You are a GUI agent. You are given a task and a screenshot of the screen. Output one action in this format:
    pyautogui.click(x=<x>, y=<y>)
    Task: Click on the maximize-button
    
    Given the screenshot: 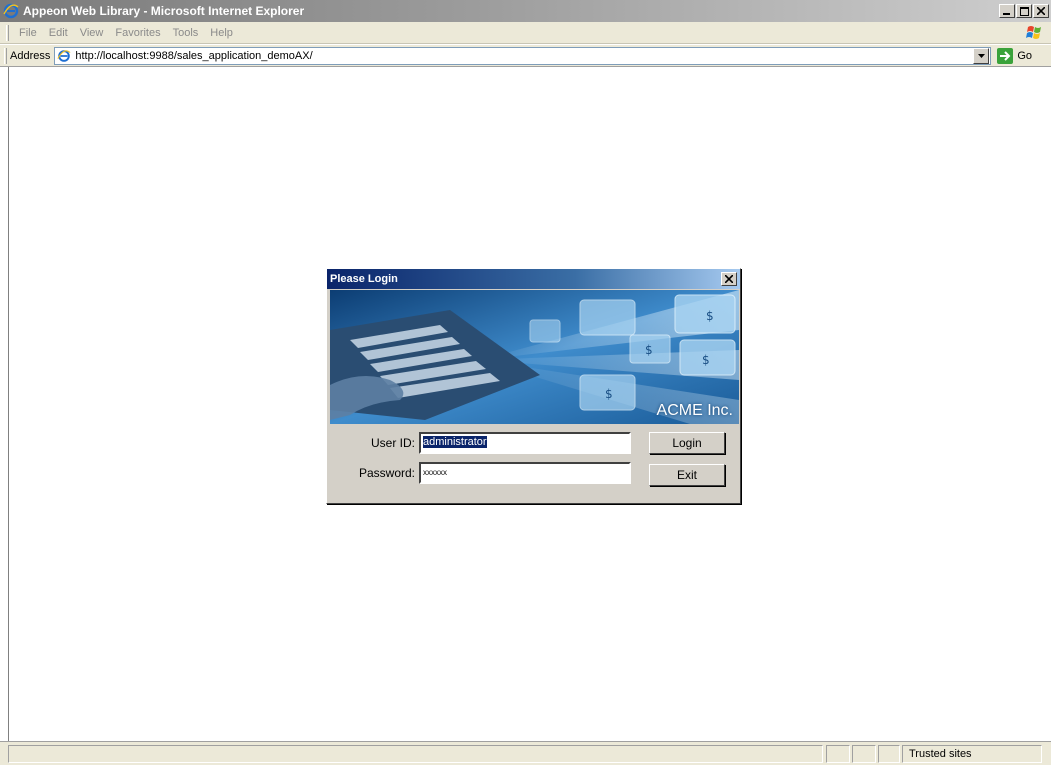 What is the action you would take?
    pyautogui.click(x=1024, y=11)
    